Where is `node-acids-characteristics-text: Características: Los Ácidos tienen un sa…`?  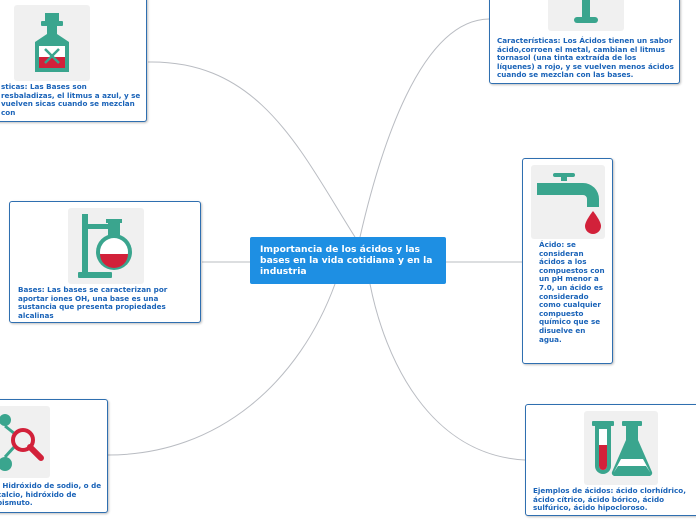
node-acids-characteristics-text: Características: Los Ácidos tienen un sa… is located at coordinates (585, 58).